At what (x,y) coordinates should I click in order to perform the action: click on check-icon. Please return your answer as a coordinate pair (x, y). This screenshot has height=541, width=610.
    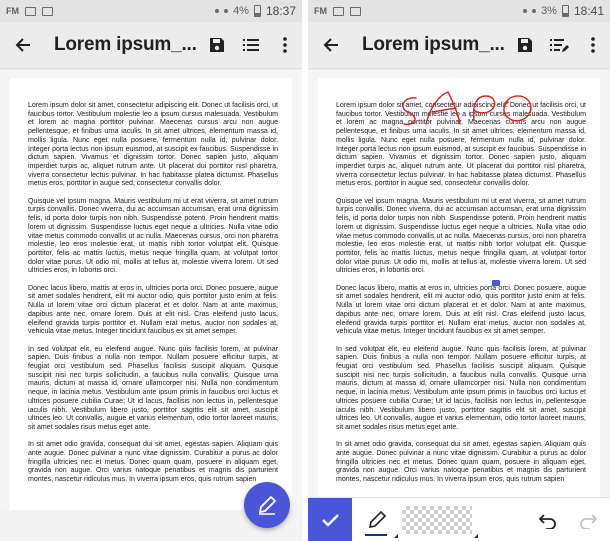
    Looking at the image, I should click on (330, 520).